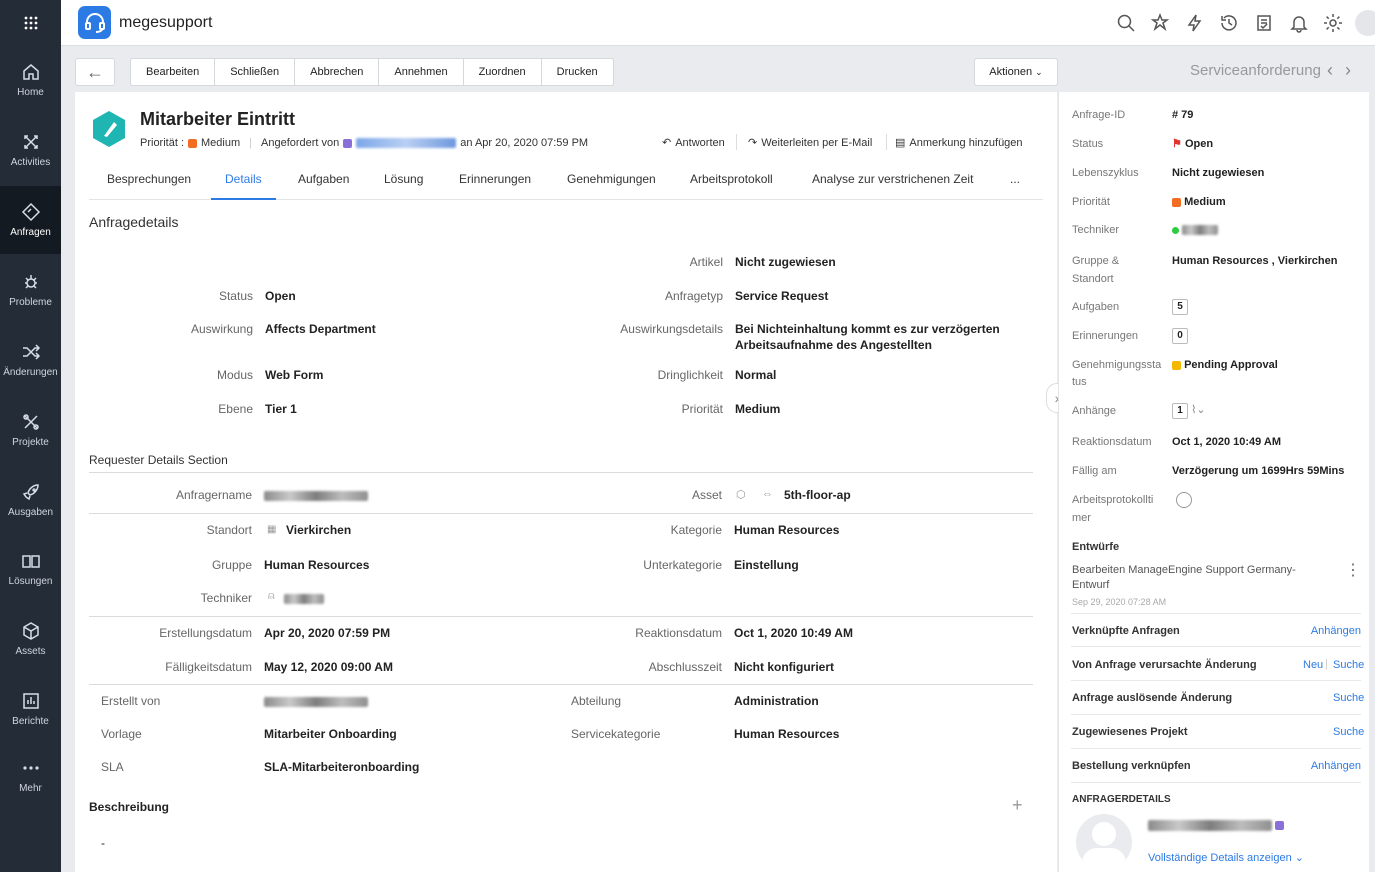  What do you see at coordinates (30, 372) in the screenshot?
I see `nav-label: Änderungen` at bounding box center [30, 372].